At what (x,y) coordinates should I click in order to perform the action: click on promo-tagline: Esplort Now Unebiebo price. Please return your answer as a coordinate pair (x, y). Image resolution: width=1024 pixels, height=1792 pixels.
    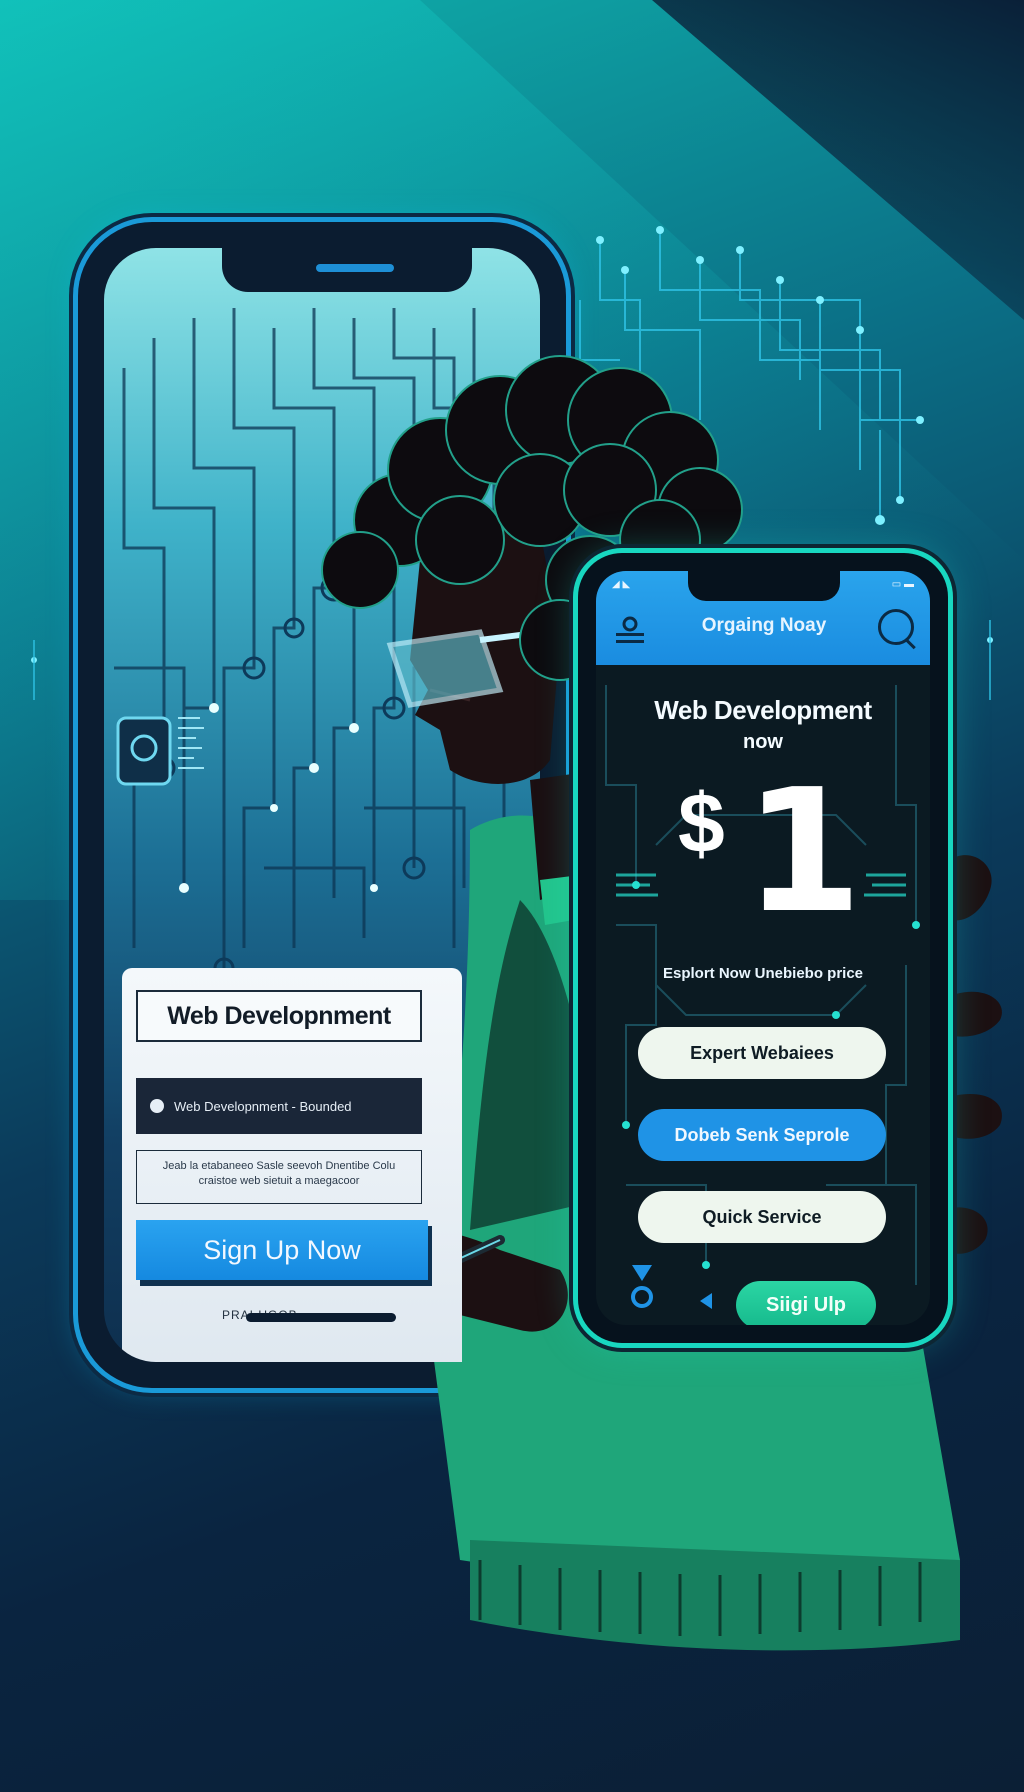
    Looking at the image, I should click on (763, 973).